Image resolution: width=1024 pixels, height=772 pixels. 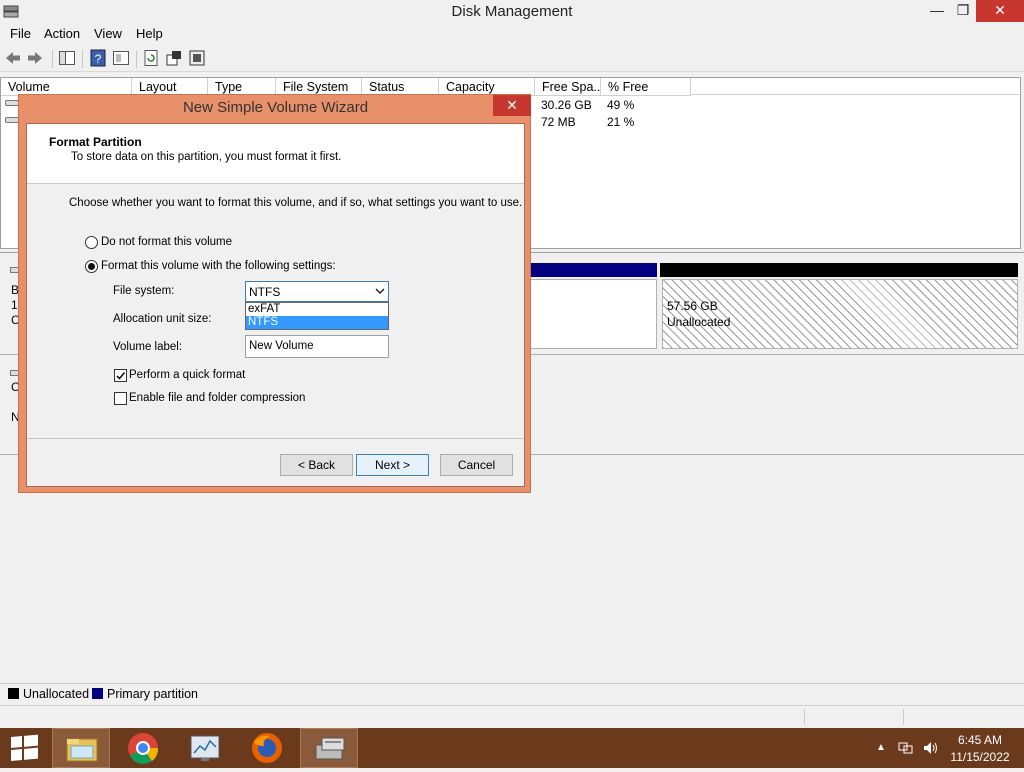 What do you see at coordinates (512, 34) in the screenshot?
I see `menu-bar: File Action View Help` at bounding box center [512, 34].